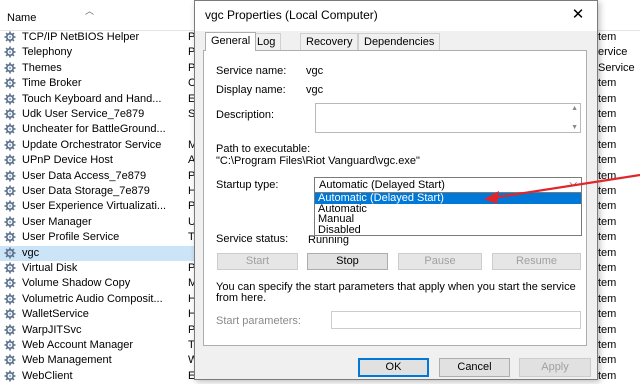 The height and width of the screenshot is (384, 640). Describe the element at coordinates (57, 221) in the screenshot. I see `service-name: User Manager` at that location.